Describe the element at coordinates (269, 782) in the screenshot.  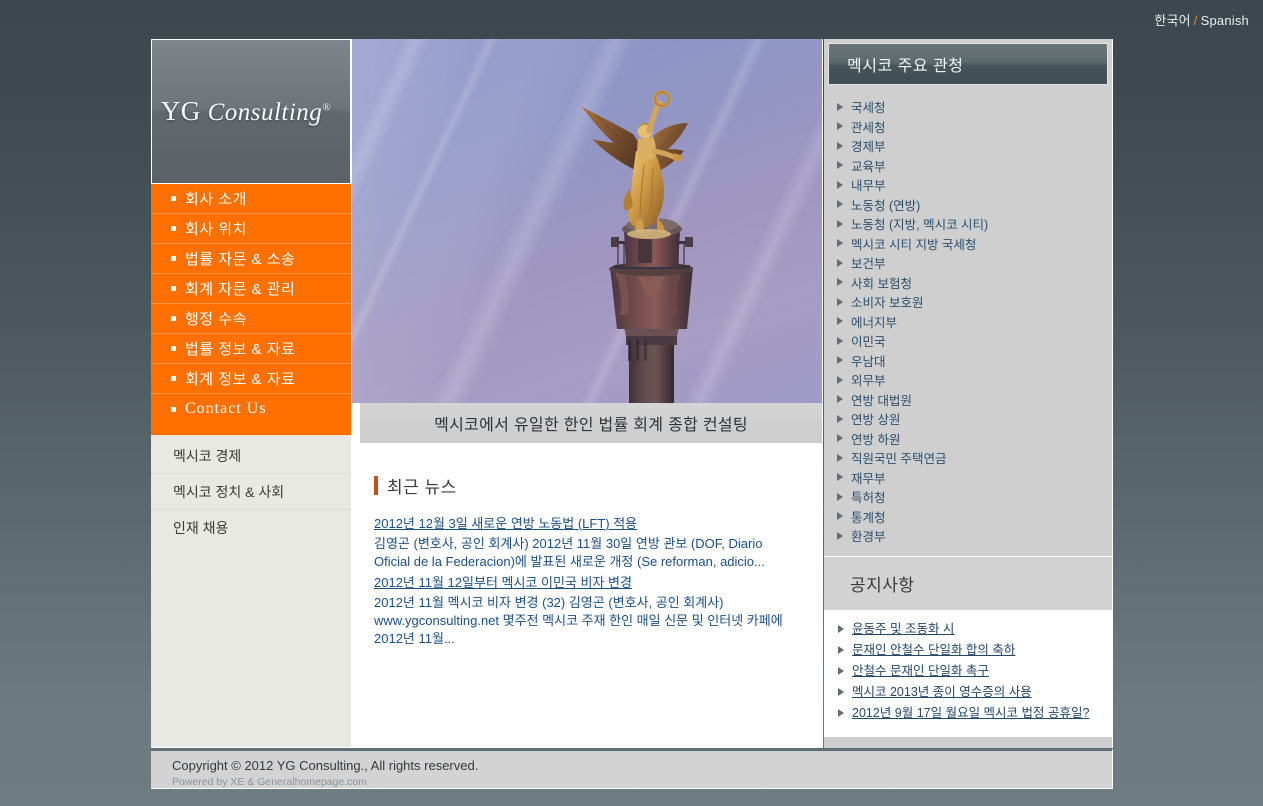
I see `powered-by-text: Powered by XE & Generalhomepage.com` at that location.